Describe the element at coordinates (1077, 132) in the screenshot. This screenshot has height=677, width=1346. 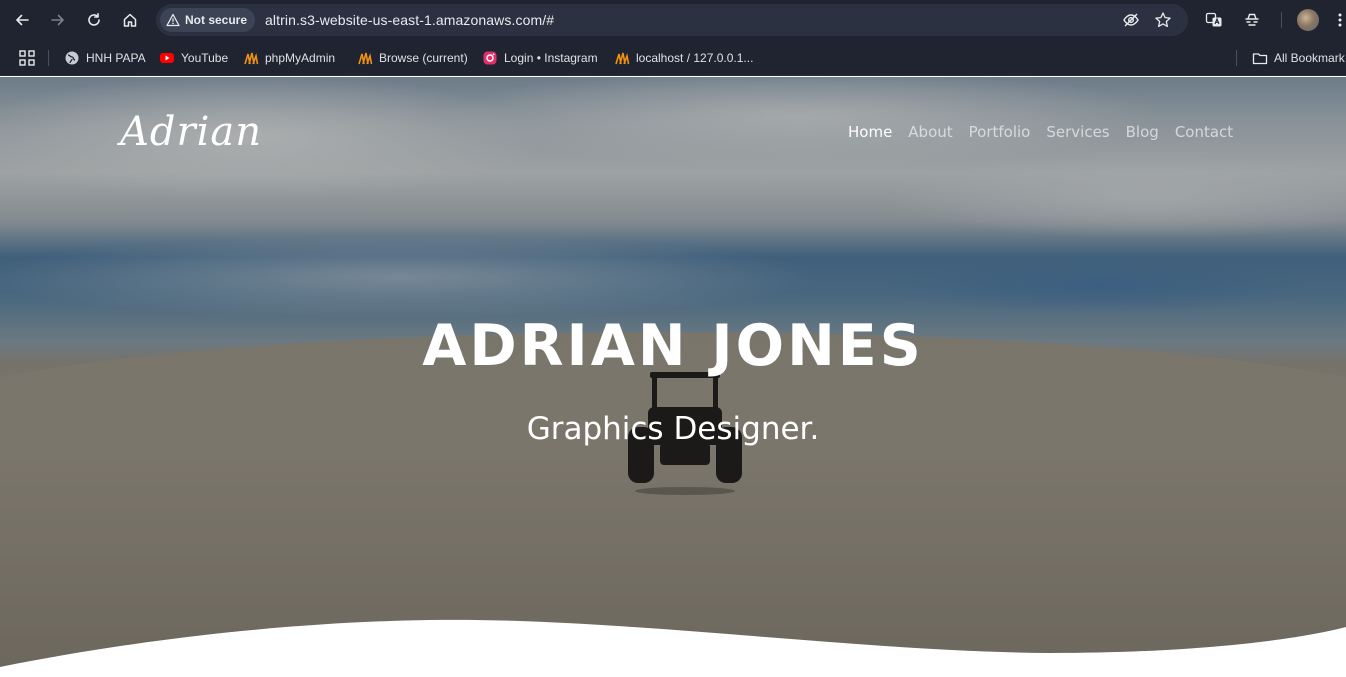
I see `nav-services: Services` at that location.